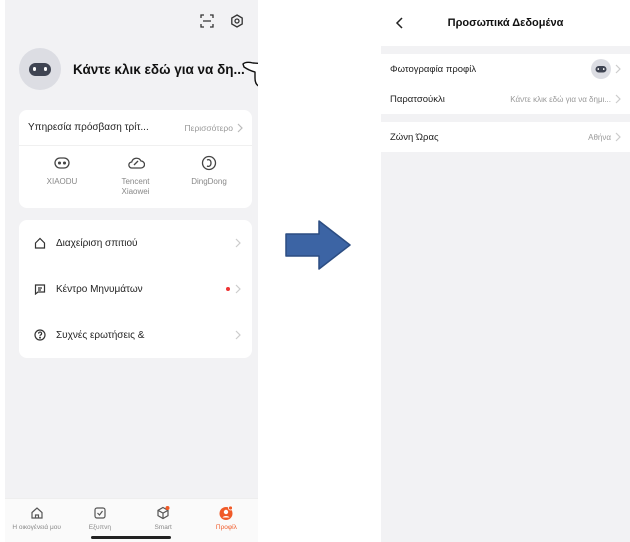 The image size is (630, 542). What do you see at coordinates (40, 243) in the screenshot?
I see `home-outline-icon` at bounding box center [40, 243].